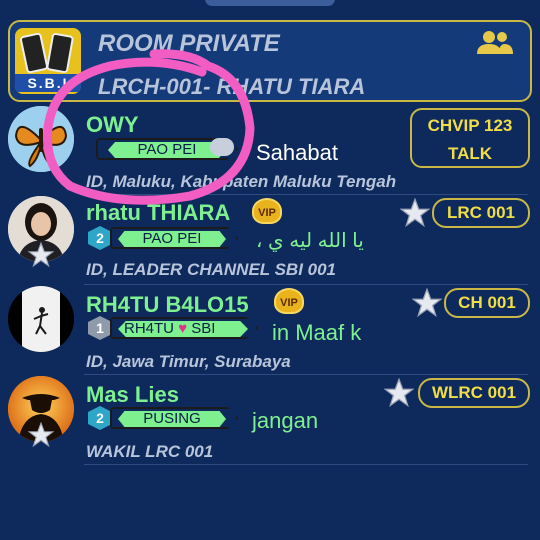 This screenshot has height=540, width=540. What do you see at coordinates (112, 124) in the screenshot?
I see `user-name: OWY` at bounding box center [112, 124].